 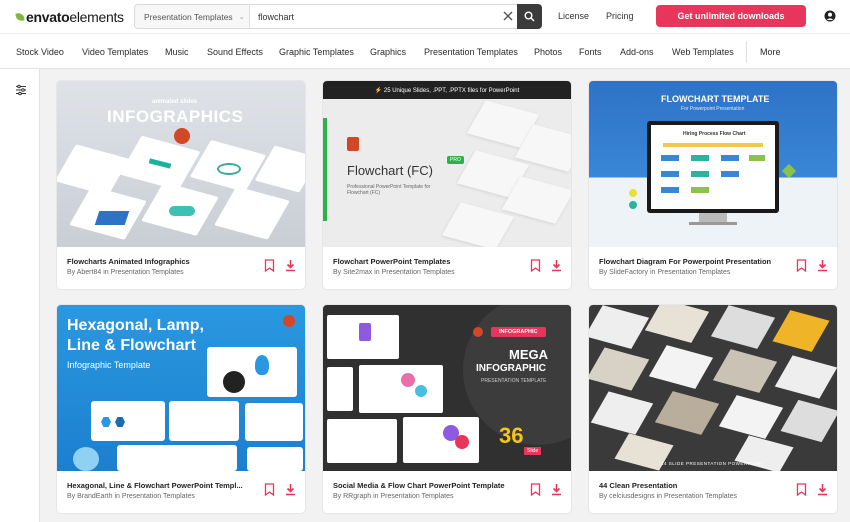 I want to click on flow-diamond, so click(x=789, y=171).